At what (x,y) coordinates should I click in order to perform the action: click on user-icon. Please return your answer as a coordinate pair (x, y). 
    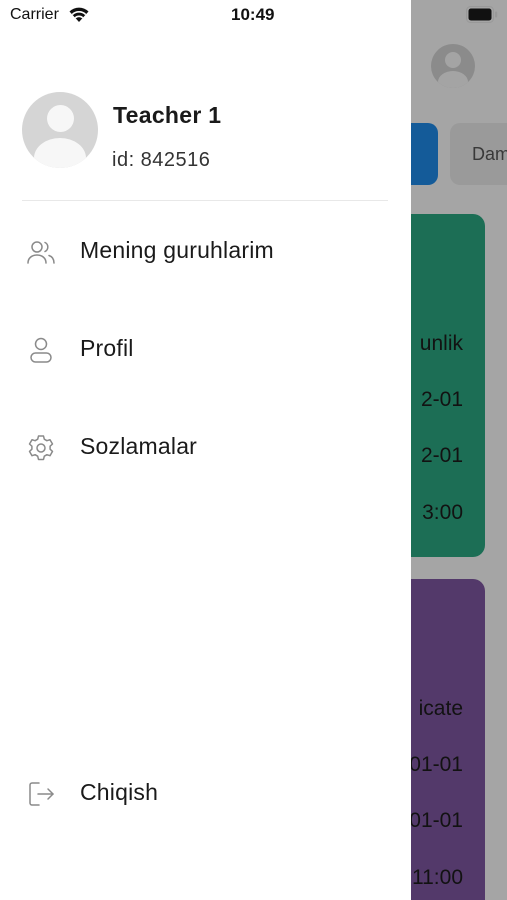
    Looking at the image, I should click on (41, 350).